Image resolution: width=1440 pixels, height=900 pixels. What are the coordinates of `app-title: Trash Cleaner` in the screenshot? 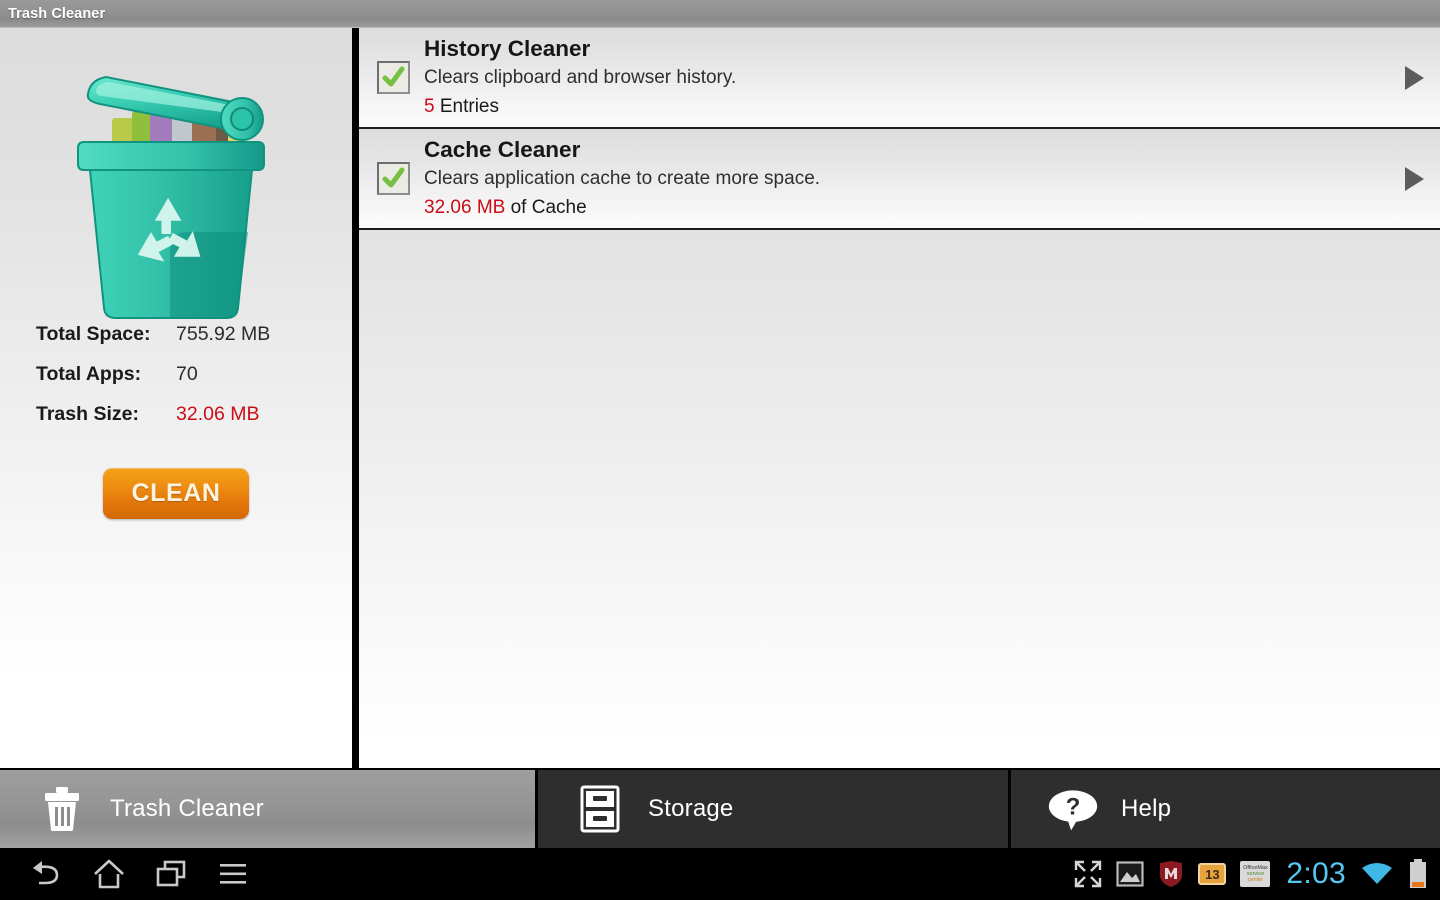 It's located at (57, 13).